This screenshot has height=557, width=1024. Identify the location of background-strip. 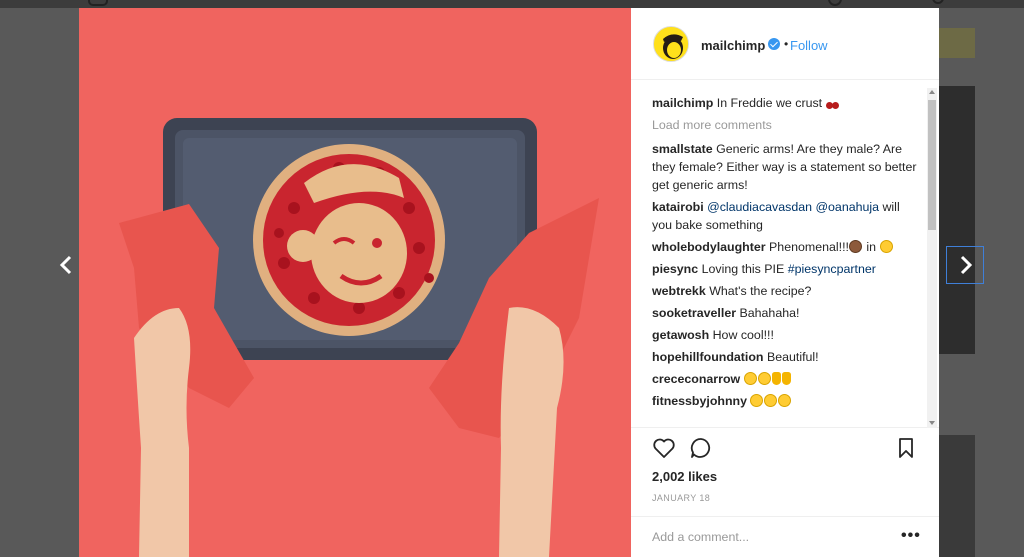
(957, 43).